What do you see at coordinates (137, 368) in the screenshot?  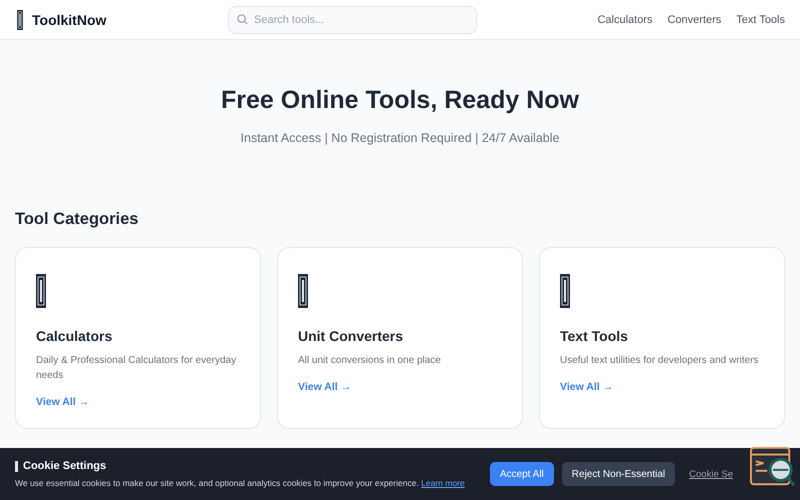 I see `card-description: Daily & Professional Calculators for everyday needs` at bounding box center [137, 368].